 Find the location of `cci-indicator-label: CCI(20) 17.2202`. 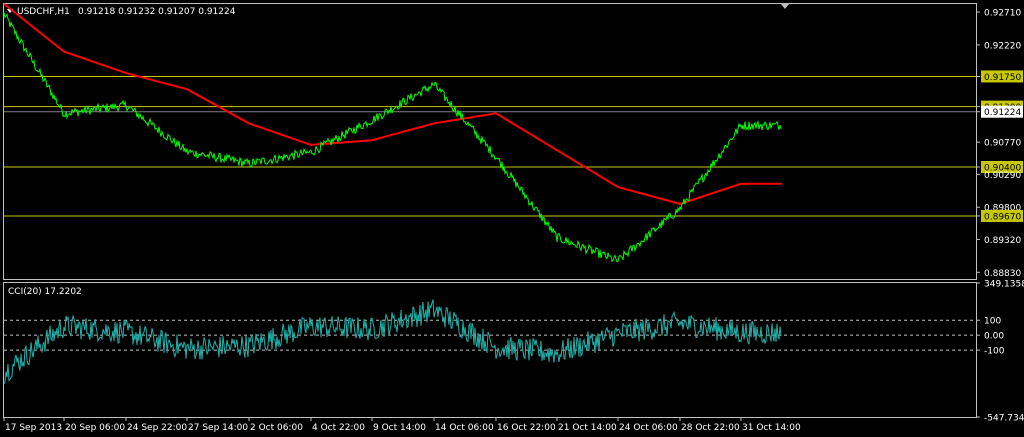

cci-indicator-label: CCI(20) 17.2202 is located at coordinates (45, 292).